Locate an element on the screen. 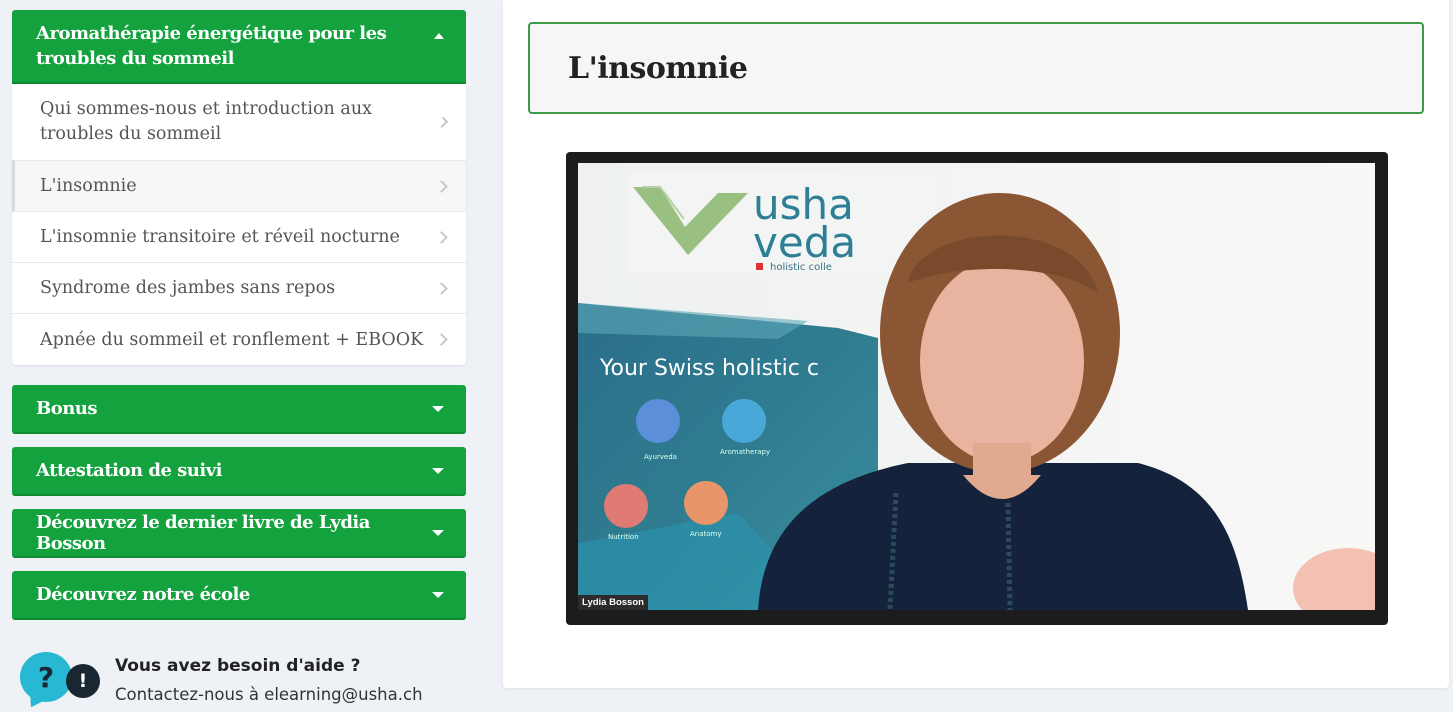 The width and height of the screenshot is (1453, 712). section-header-bonus: Bonus is located at coordinates (239, 409).